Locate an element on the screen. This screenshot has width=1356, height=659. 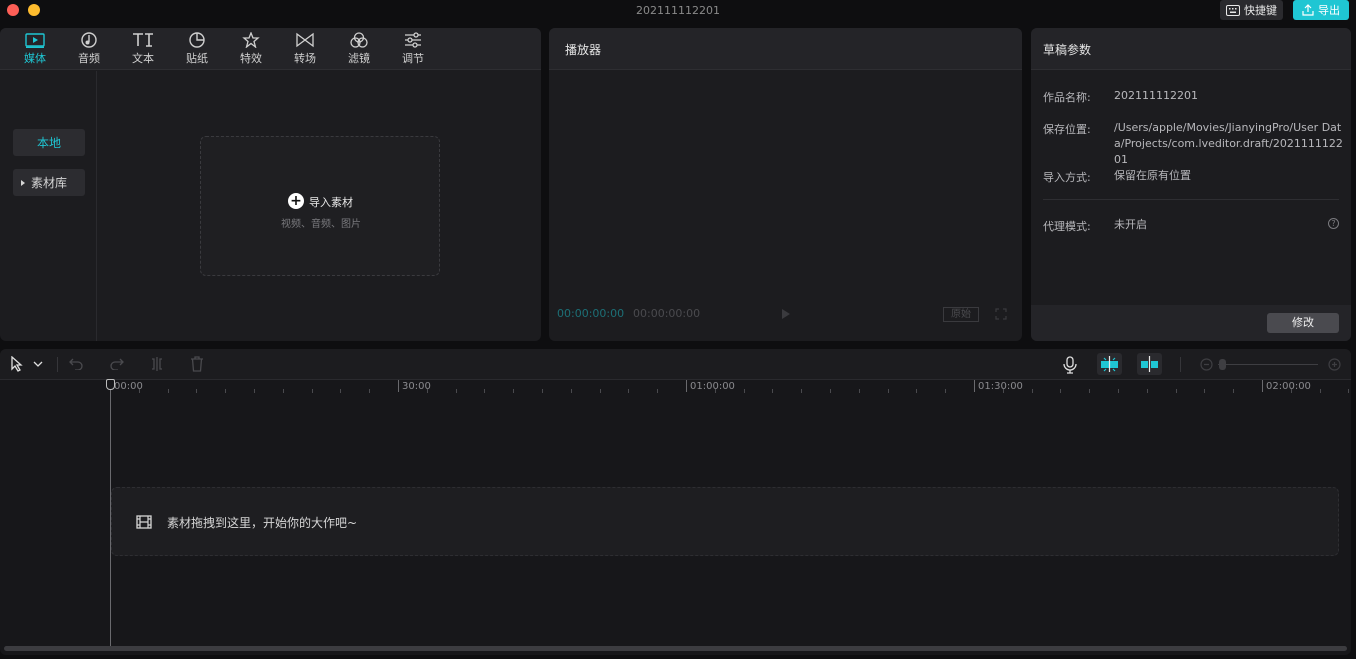
sidebar-item-local: 本地 is located at coordinates (49, 142).